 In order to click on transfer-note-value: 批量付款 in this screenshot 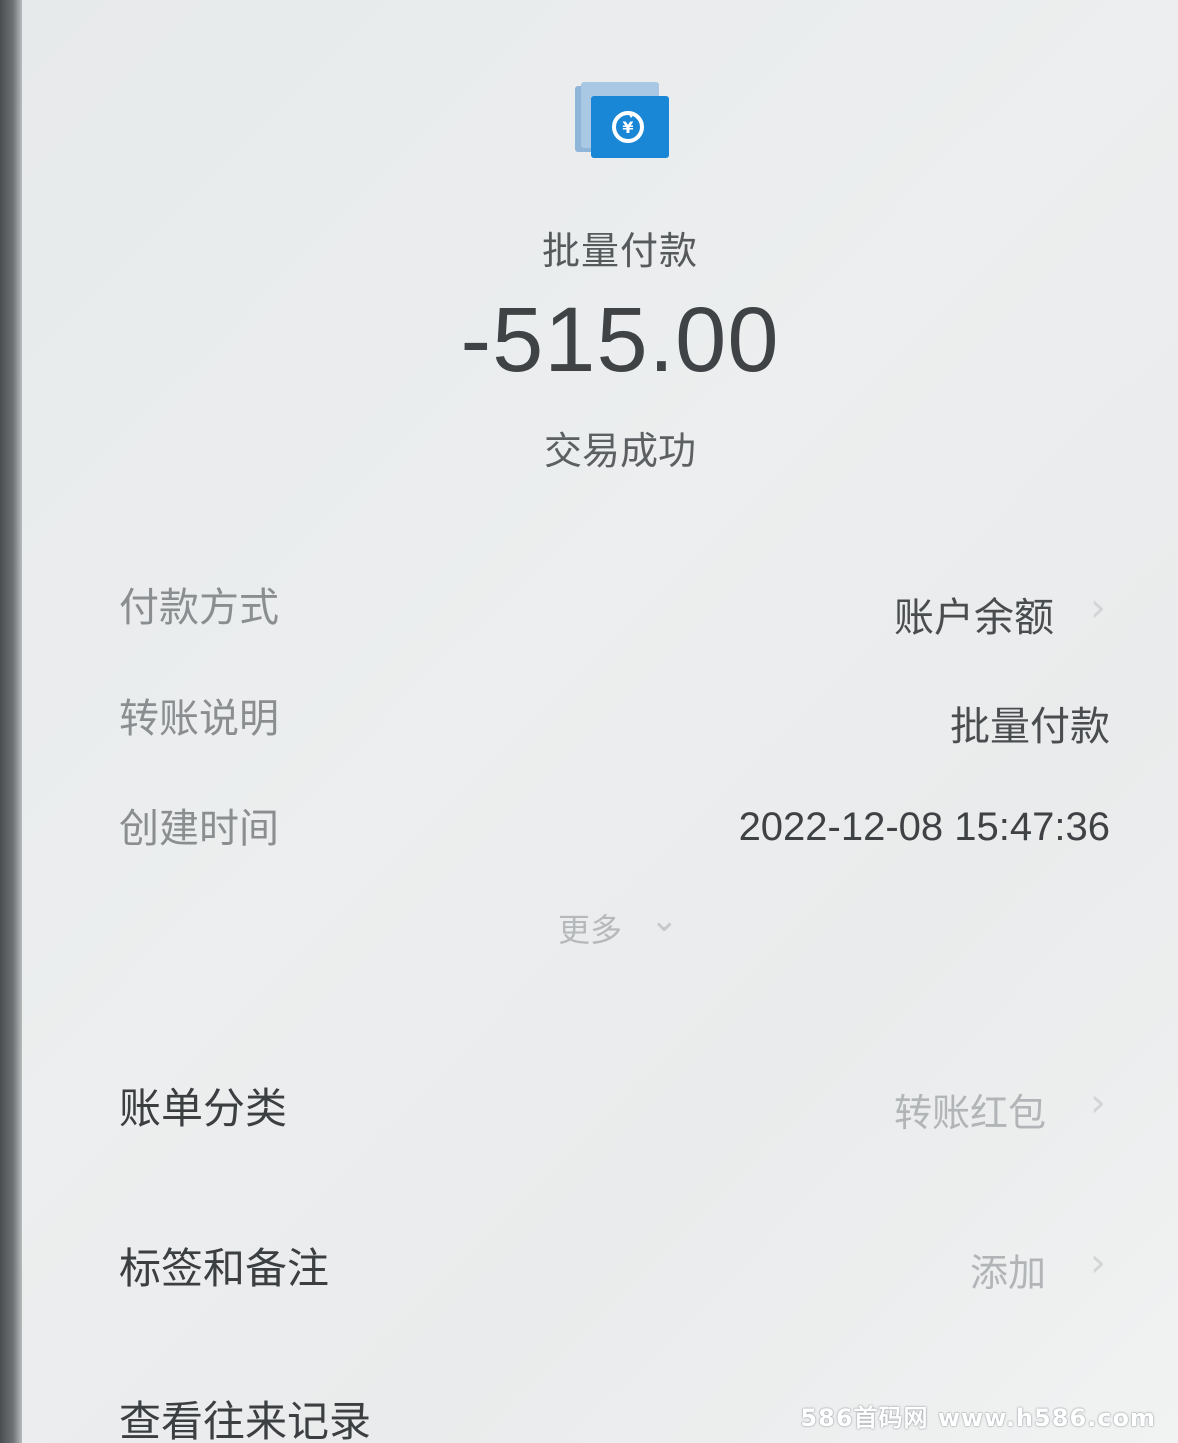, I will do `click(1030, 727)`.